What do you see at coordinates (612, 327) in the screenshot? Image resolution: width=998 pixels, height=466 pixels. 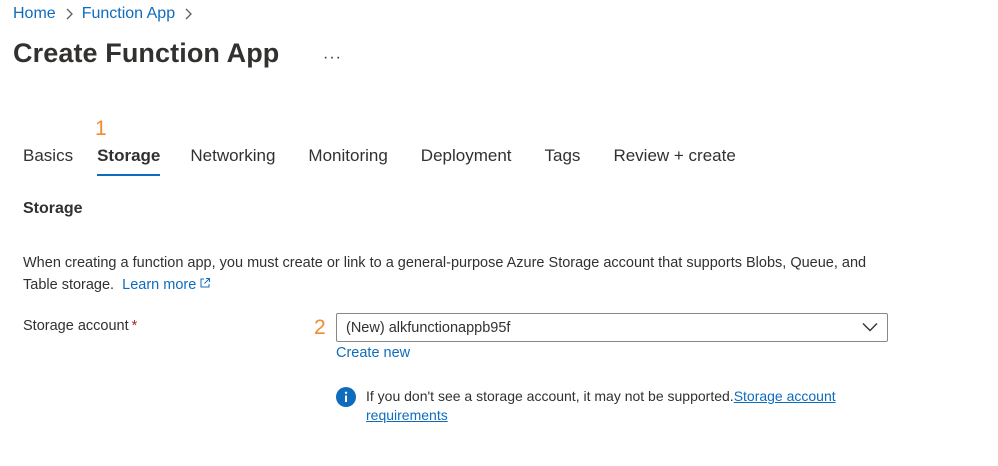 I see `storage-account-dropdown: (New) alkfunctionappb95f` at bounding box center [612, 327].